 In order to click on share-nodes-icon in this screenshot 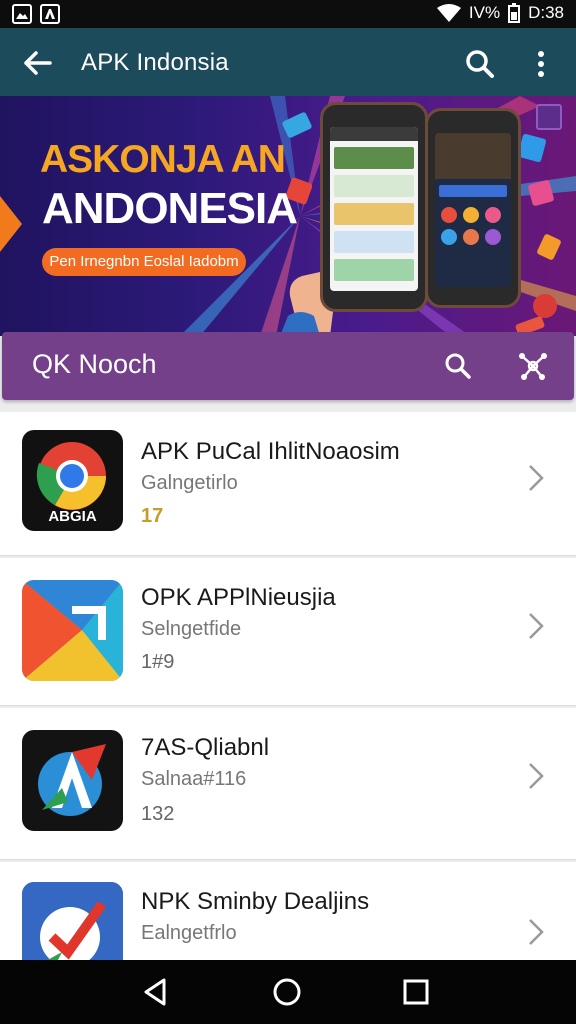, I will do `click(533, 366)`.